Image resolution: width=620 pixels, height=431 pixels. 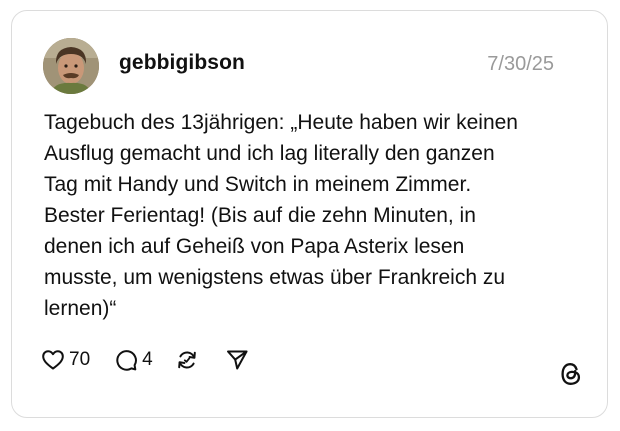 I want to click on repost-icon, so click(x=186, y=360).